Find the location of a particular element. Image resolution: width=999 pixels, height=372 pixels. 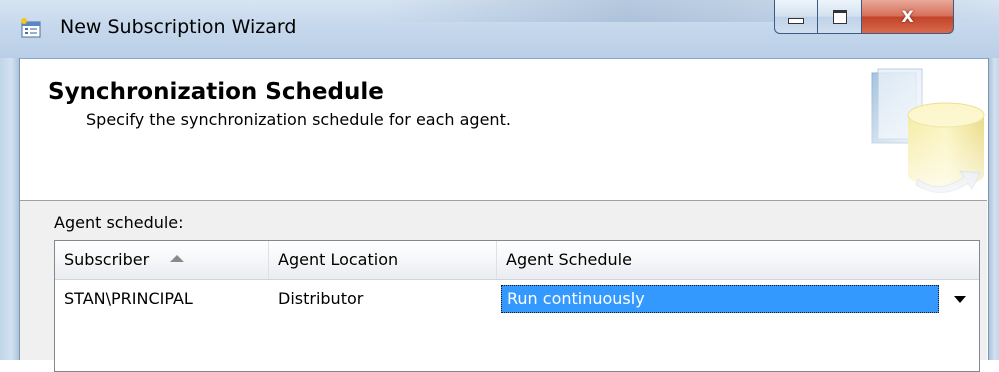

agent-schedule-label: Agent schedule: is located at coordinates (119, 222).